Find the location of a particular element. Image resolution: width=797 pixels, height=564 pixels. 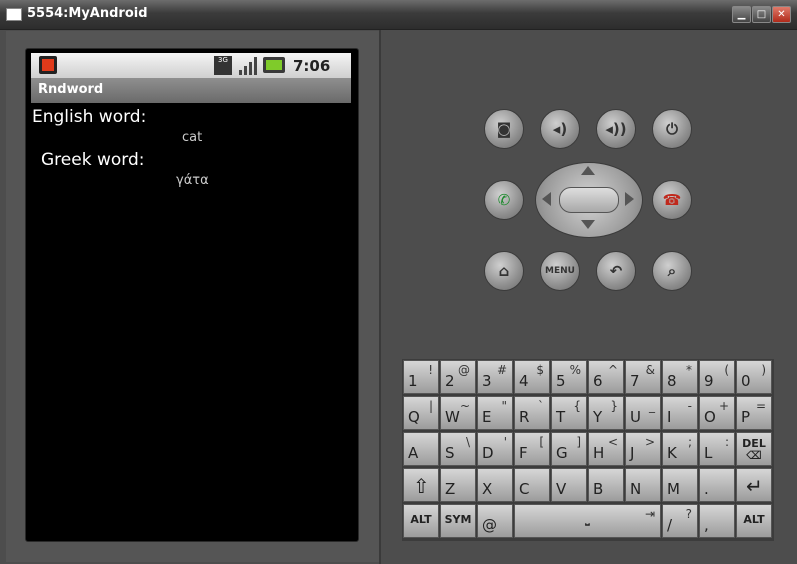

key-2: 2 @ is located at coordinates (458, 377).